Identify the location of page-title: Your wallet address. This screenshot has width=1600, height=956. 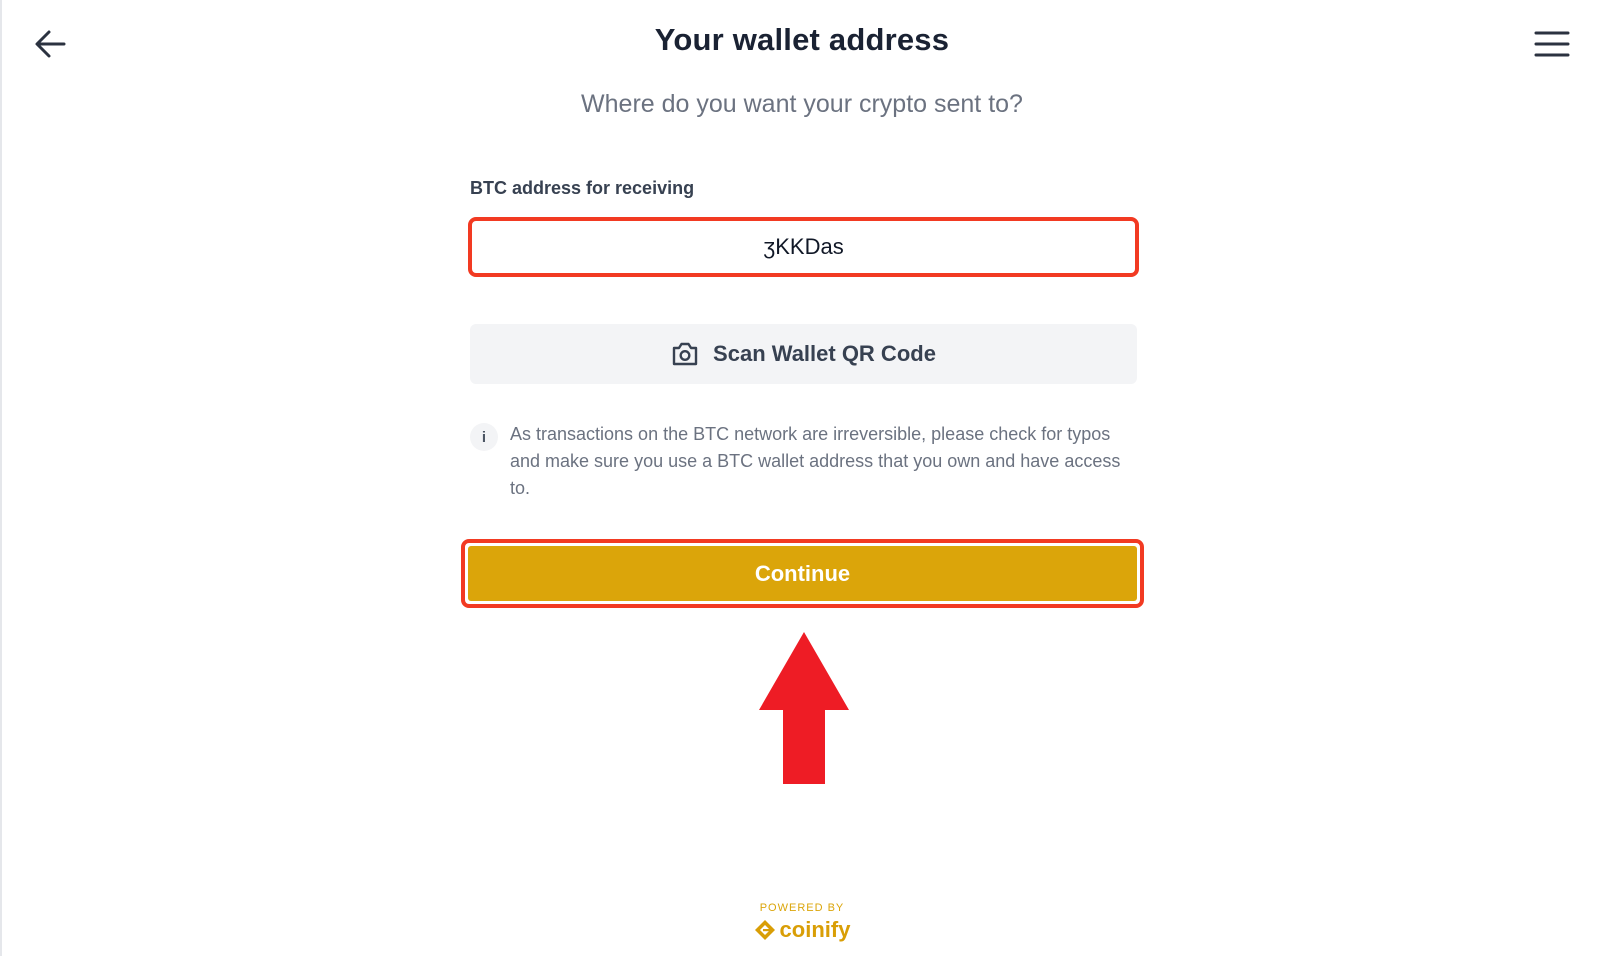
(802, 39).